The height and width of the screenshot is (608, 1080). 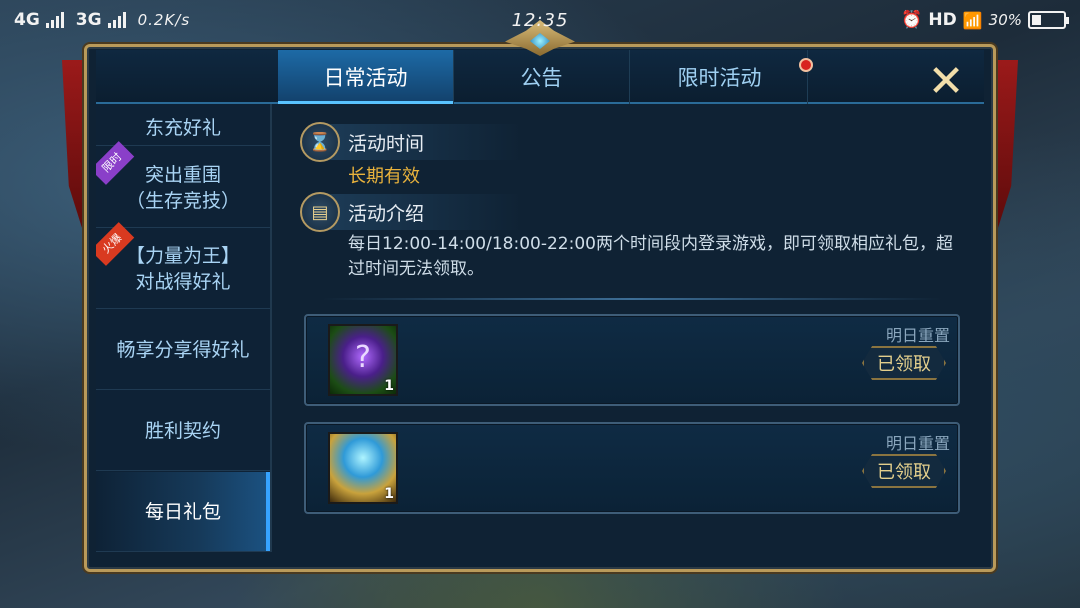 I want to click on sidebar-item-recharge: 东充好礼, so click(x=183, y=125).